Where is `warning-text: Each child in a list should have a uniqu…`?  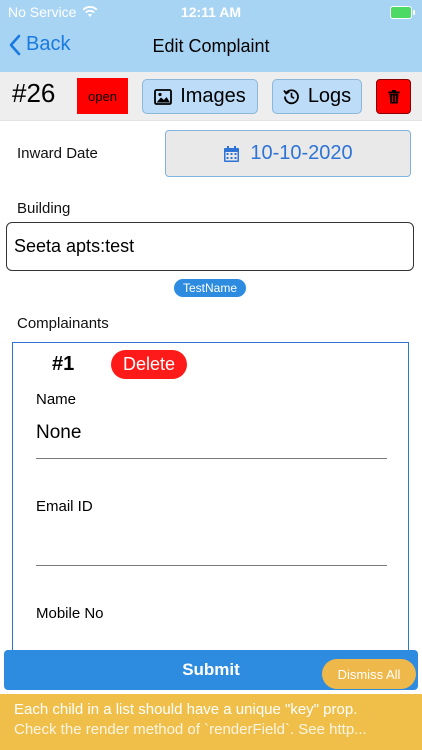
warning-text: Each child in a list should have a uniqu… is located at coordinates (214, 720).